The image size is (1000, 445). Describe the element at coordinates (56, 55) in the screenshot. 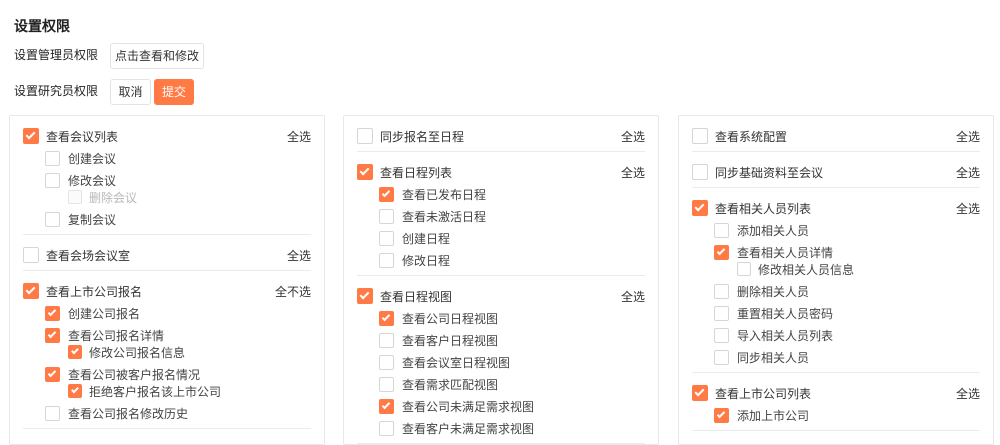

I see `admin-permission-label: 设置管理员权限` at that location.